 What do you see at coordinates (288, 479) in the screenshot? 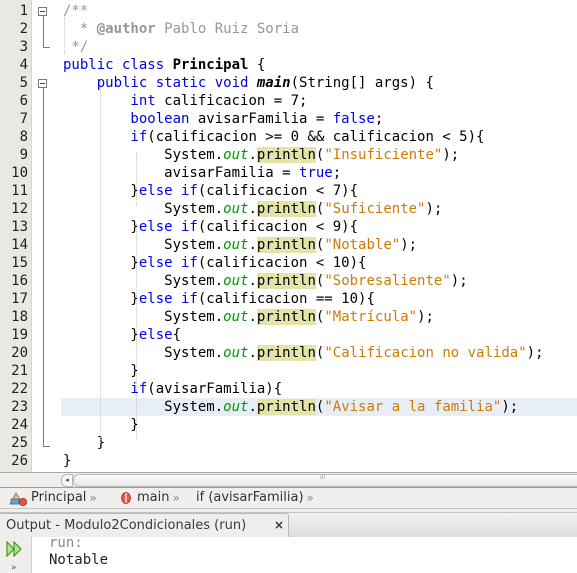
I see `horizontal-scrollbar: ◂ III` at bounding box center [288, 479].